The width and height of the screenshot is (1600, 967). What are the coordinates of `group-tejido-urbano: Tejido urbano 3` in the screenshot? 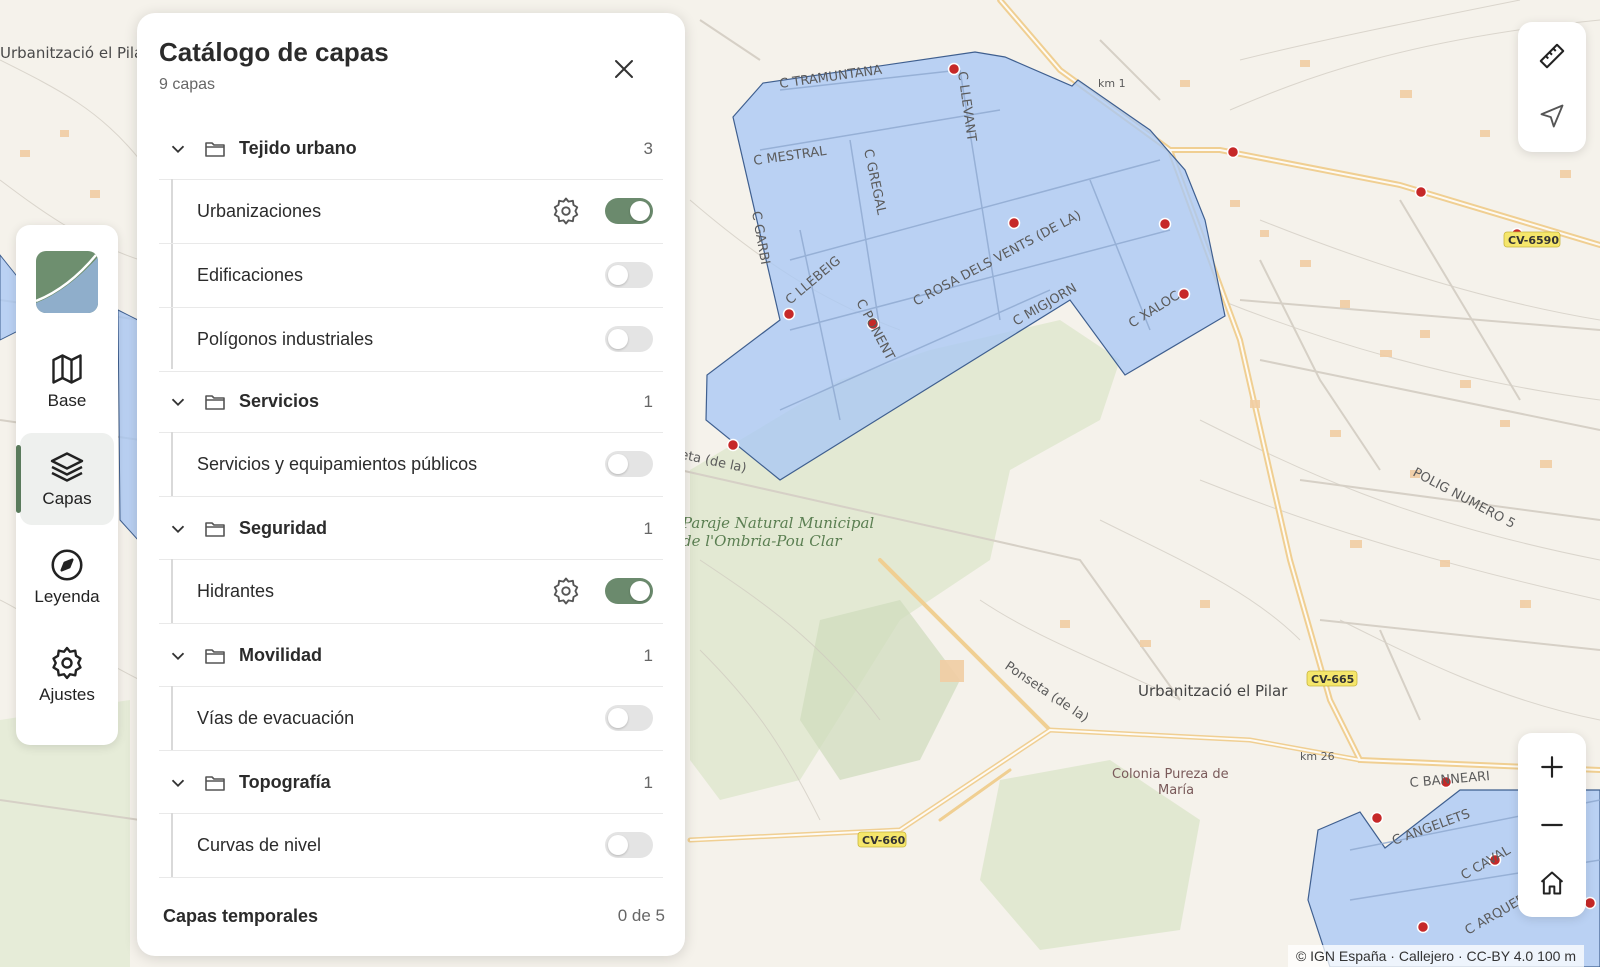 It's located at (411, 149).